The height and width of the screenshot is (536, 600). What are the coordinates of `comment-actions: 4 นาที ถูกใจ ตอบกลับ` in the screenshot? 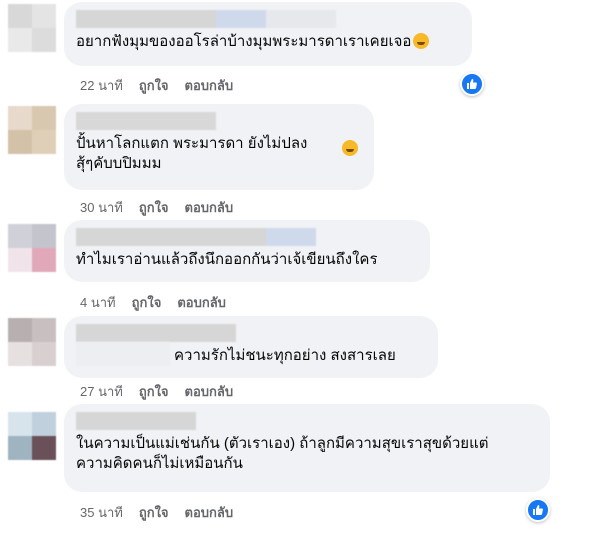 It's located at (153, 302).